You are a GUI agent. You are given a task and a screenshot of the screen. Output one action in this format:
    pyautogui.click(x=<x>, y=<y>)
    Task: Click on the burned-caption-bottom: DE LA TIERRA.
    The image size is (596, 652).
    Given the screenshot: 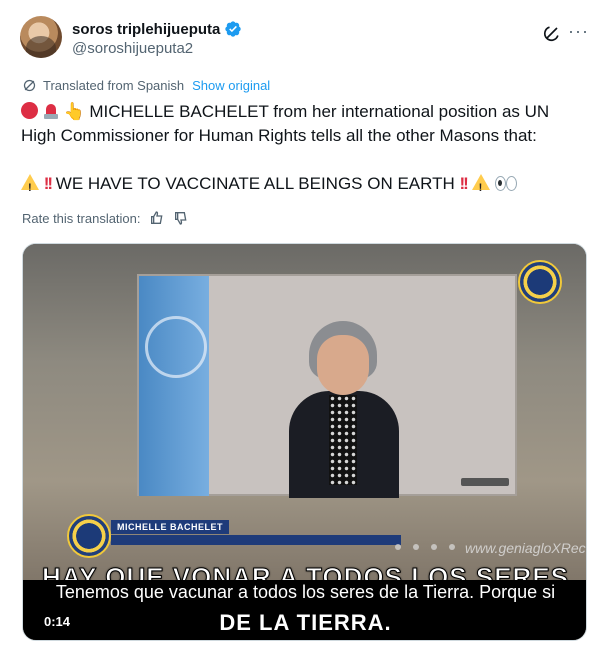 What is the action you would take?
    pyautogui.click(x=305, y=622)
    